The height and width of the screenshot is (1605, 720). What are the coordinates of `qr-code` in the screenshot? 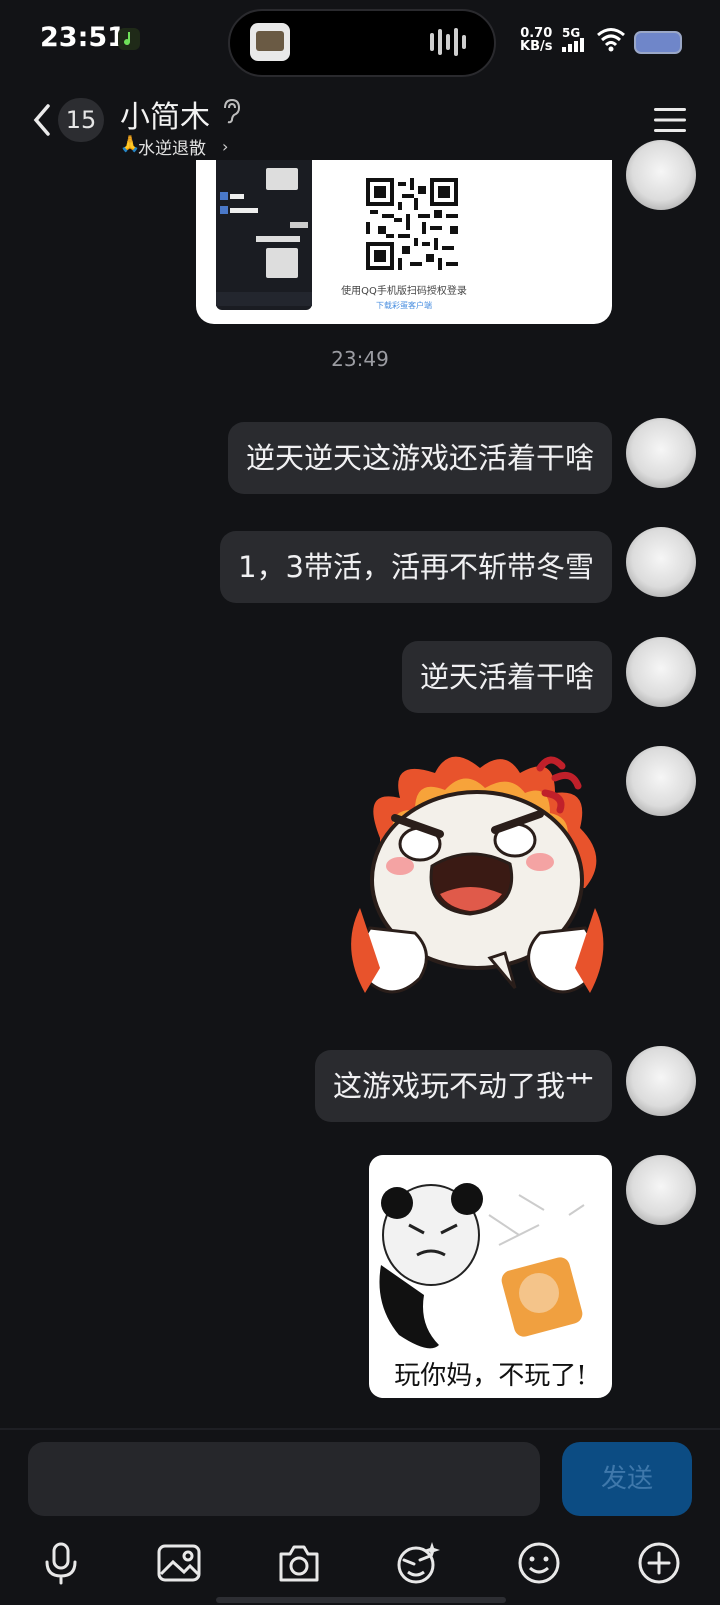 It's located at (412, 224).